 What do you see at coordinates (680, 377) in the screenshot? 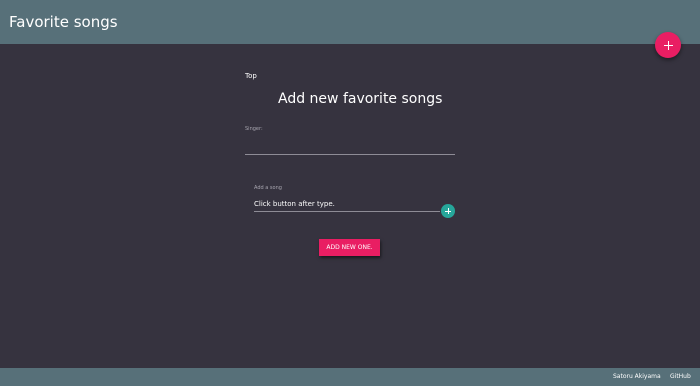
I see `footer-github-link: GitHub` at bounding box center [680, 377].